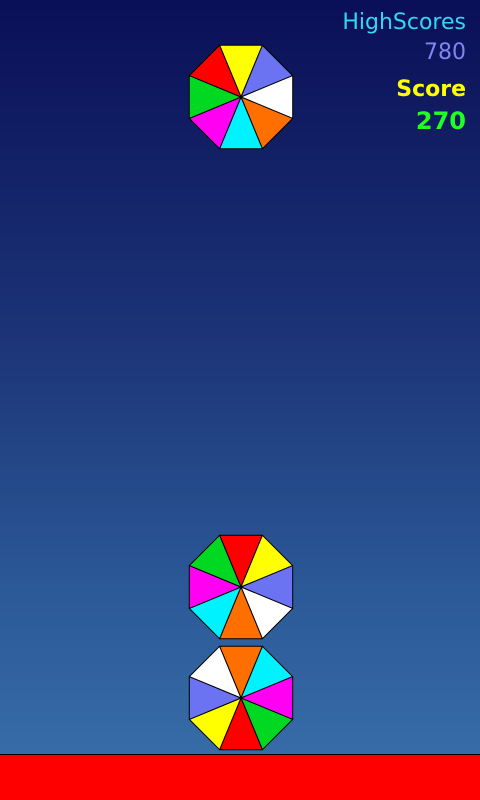 The image size is (480, 800). Describe the element at coordinates (241, 698) in the screenshot. I see `stacked-octagon-lower` at that location.